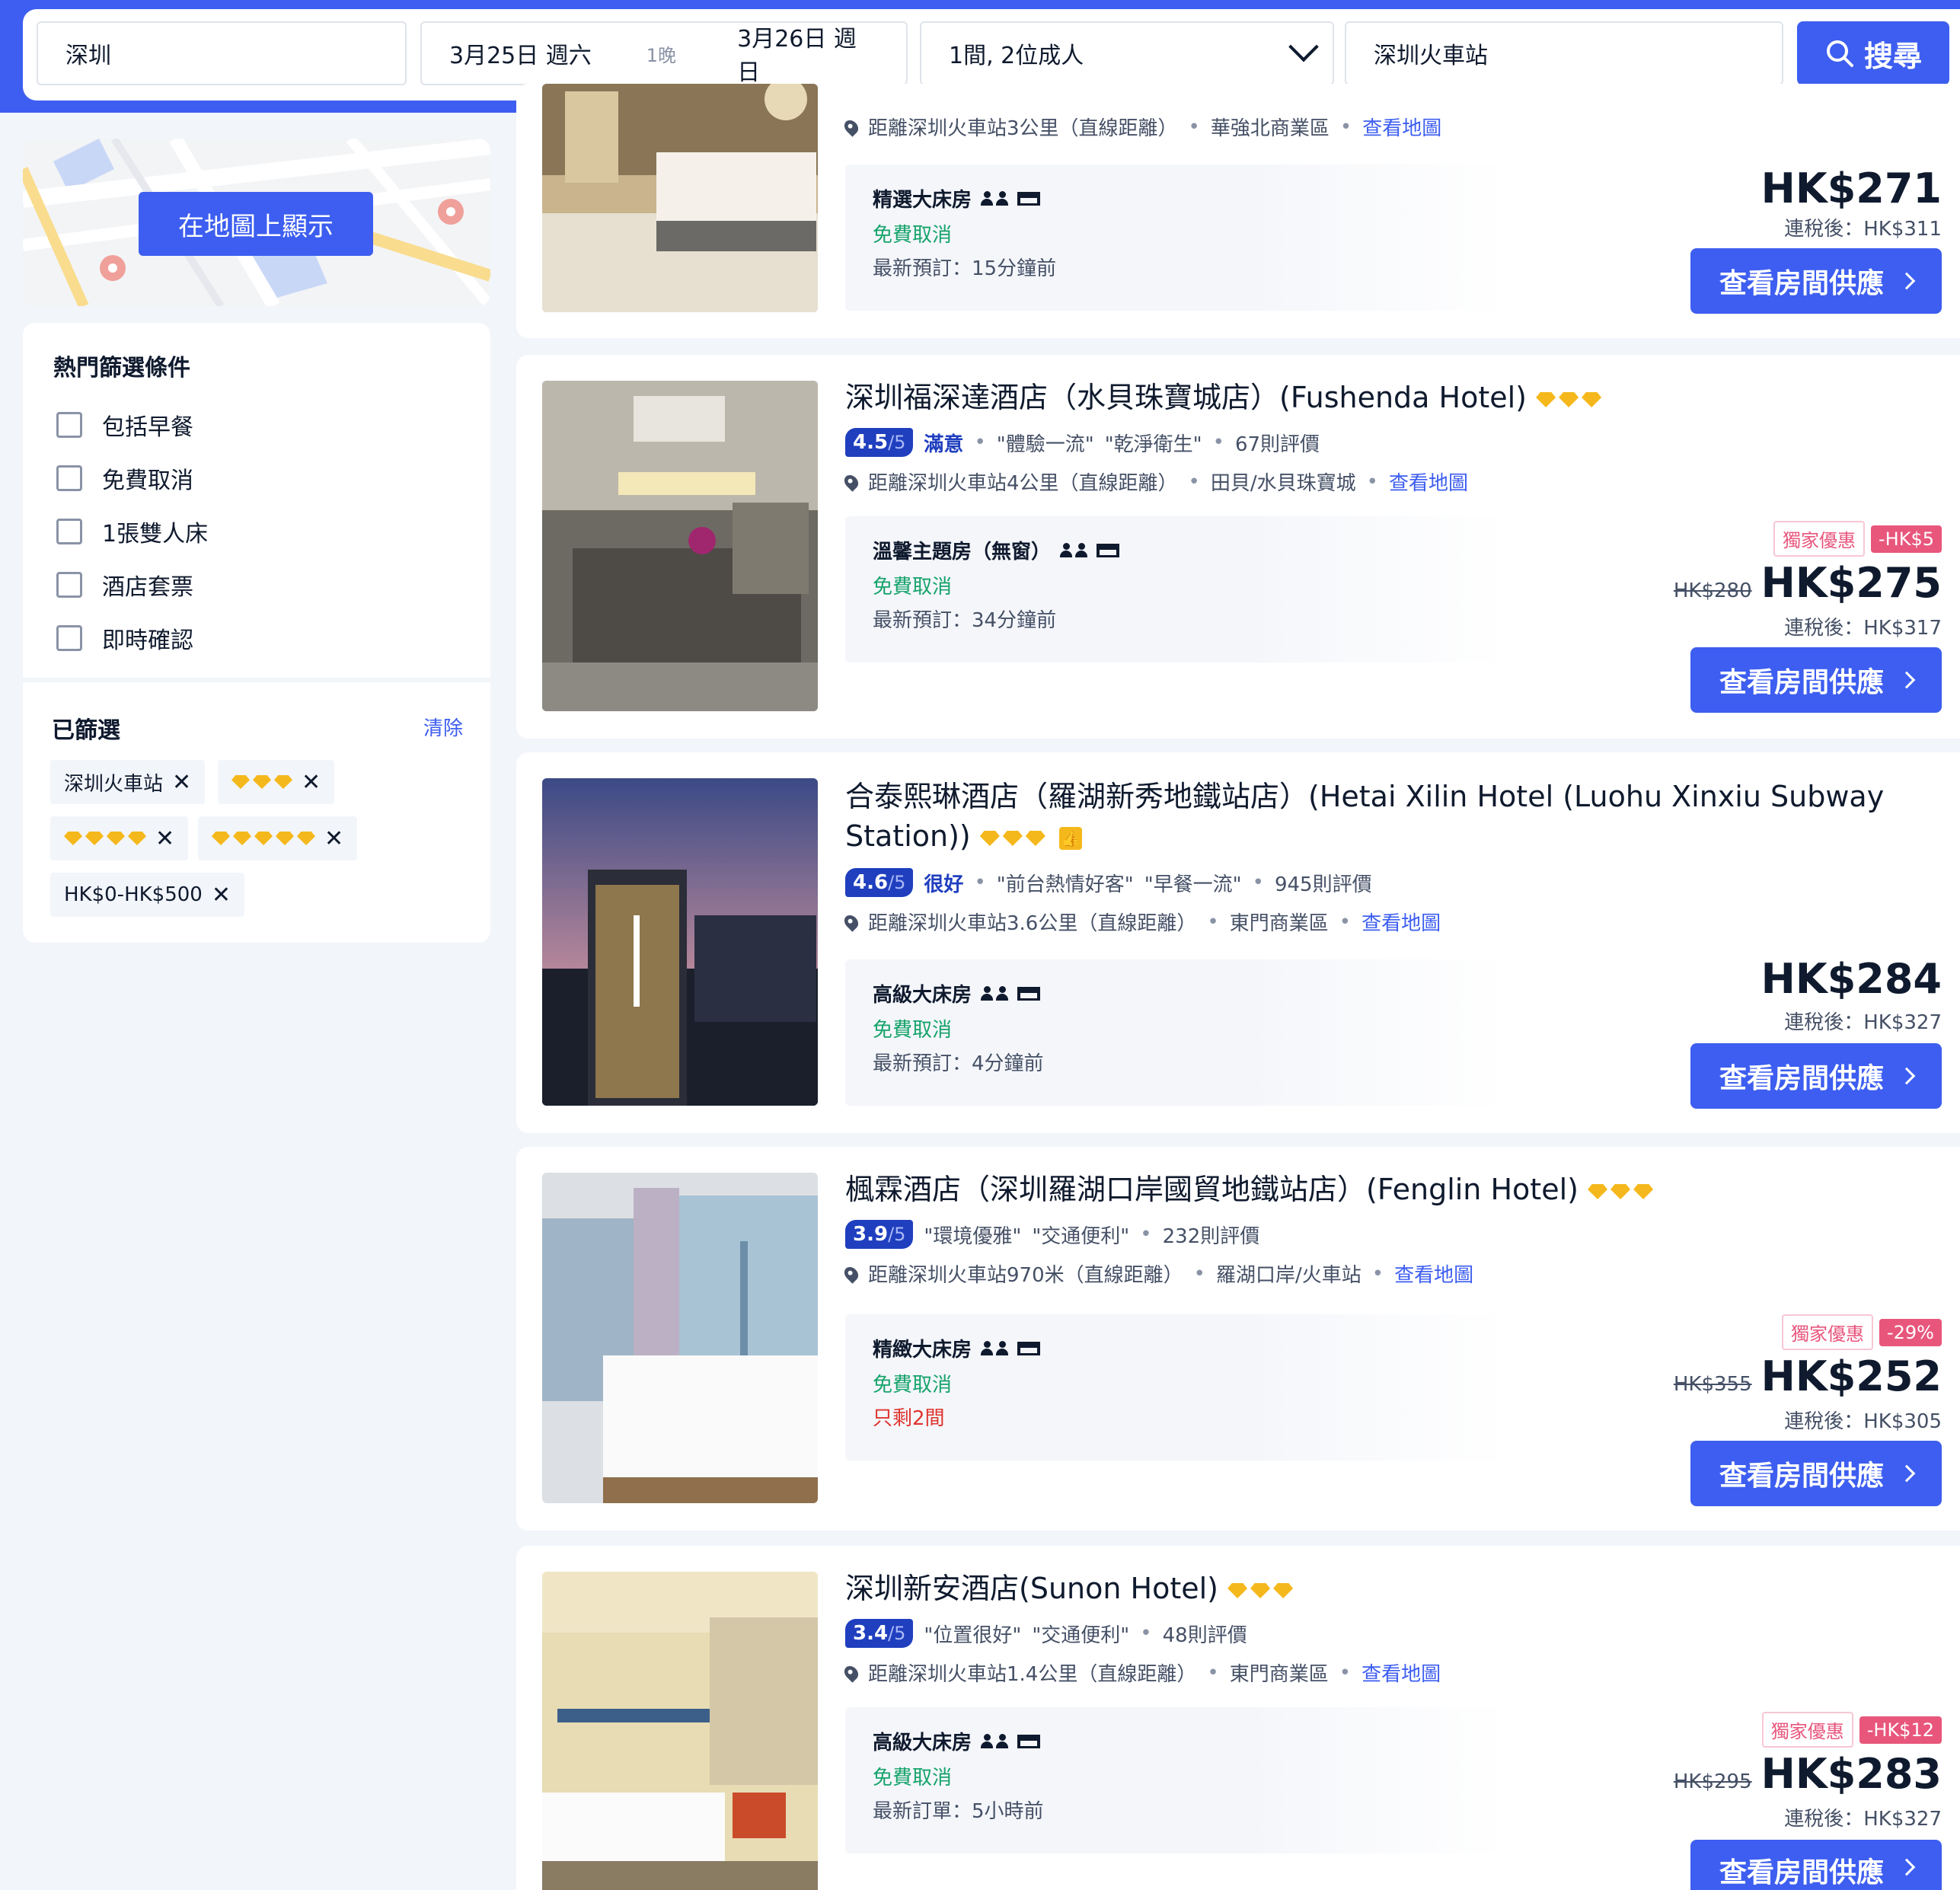 This screenshot has width=1960, height=1890. What do you see at coordinates (1386, 1190) in the screenshot?
I see `hotel-name: 楓霖酒店（深圳羅湖口岸國貿地鐵站店）(Fenglin Hotel)` at bounding box center [1386, 1190].